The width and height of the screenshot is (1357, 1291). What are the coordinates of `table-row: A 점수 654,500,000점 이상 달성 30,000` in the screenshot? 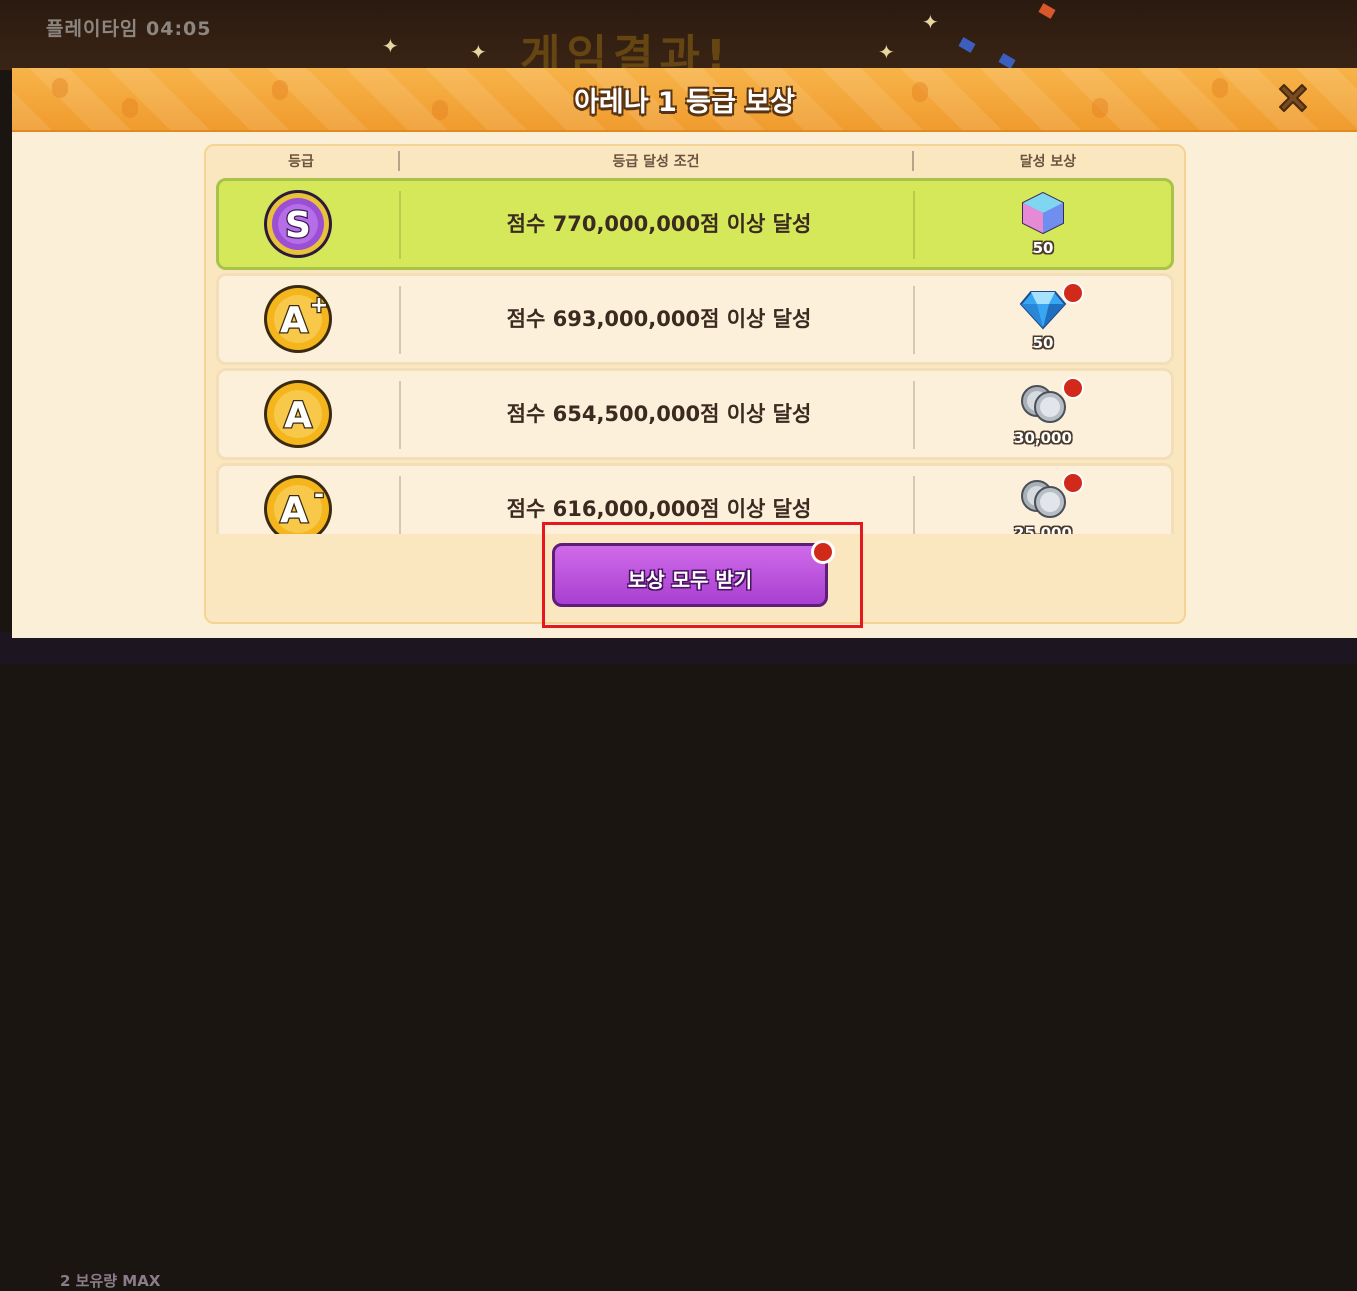 It's located at (695, 414).